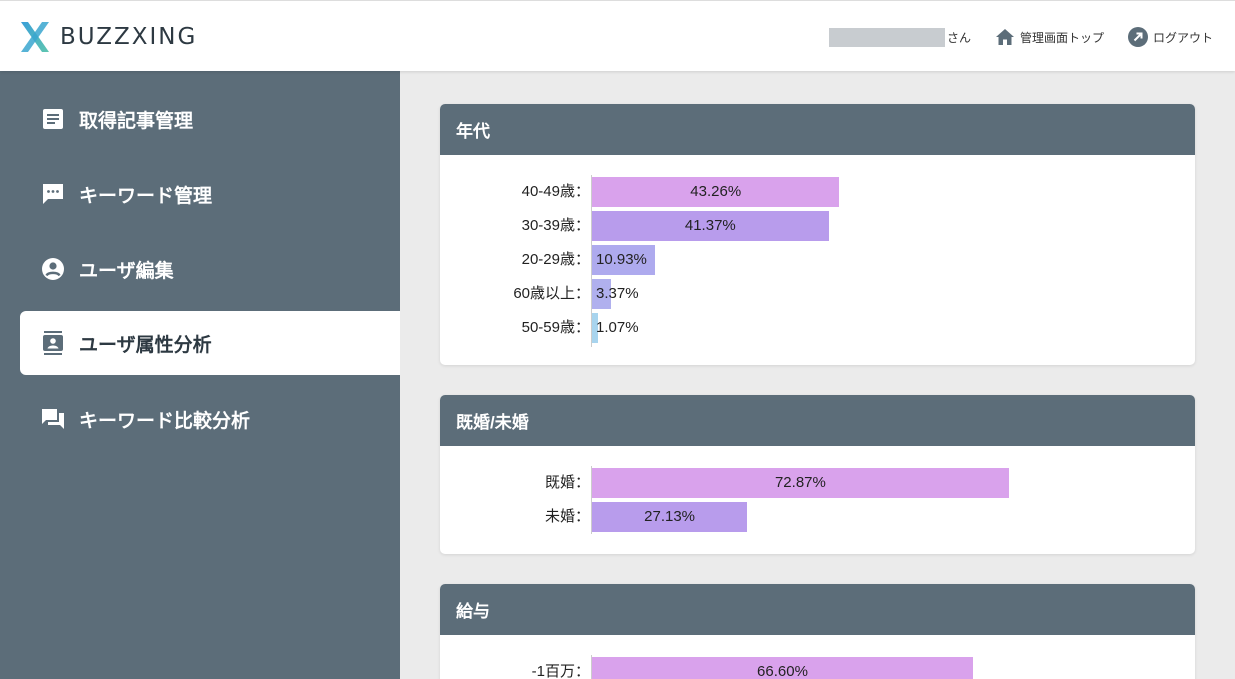 This screenshot has height=679, width=1235. Describe the element at coordinates (136, 121) in the screenshot. I see `sidebar-item-label: 取得記事管理` at that location.